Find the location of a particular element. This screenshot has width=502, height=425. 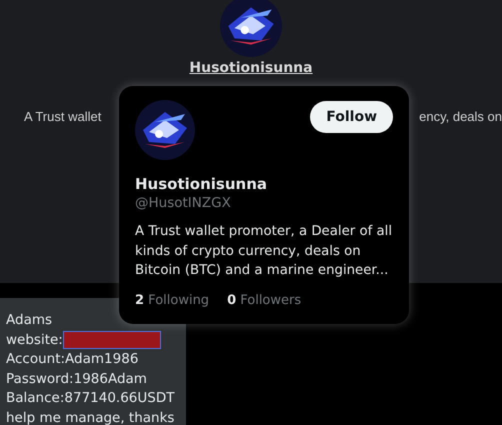

card-name: Husotionisunna is located at coordinates (264, 184).